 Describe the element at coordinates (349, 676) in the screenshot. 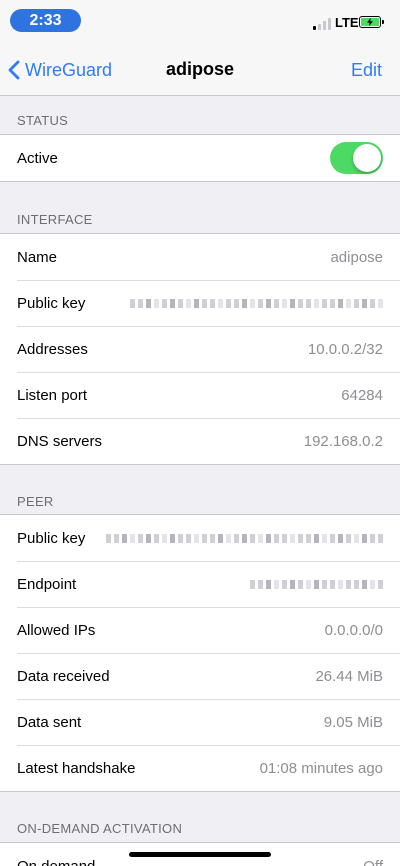

I see `row-value: 26.44 MiB` at that location.